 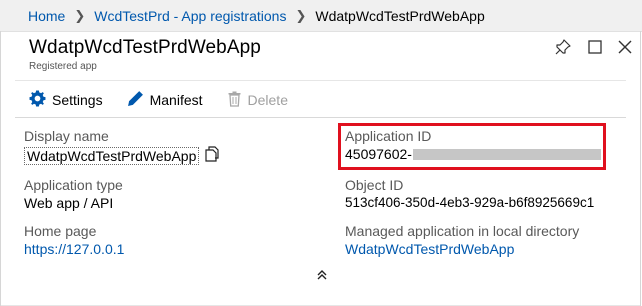 What do you see at coordinates (212, 155) in the screenshot?
I see `copy-icon` at bounding box center [212, 155].